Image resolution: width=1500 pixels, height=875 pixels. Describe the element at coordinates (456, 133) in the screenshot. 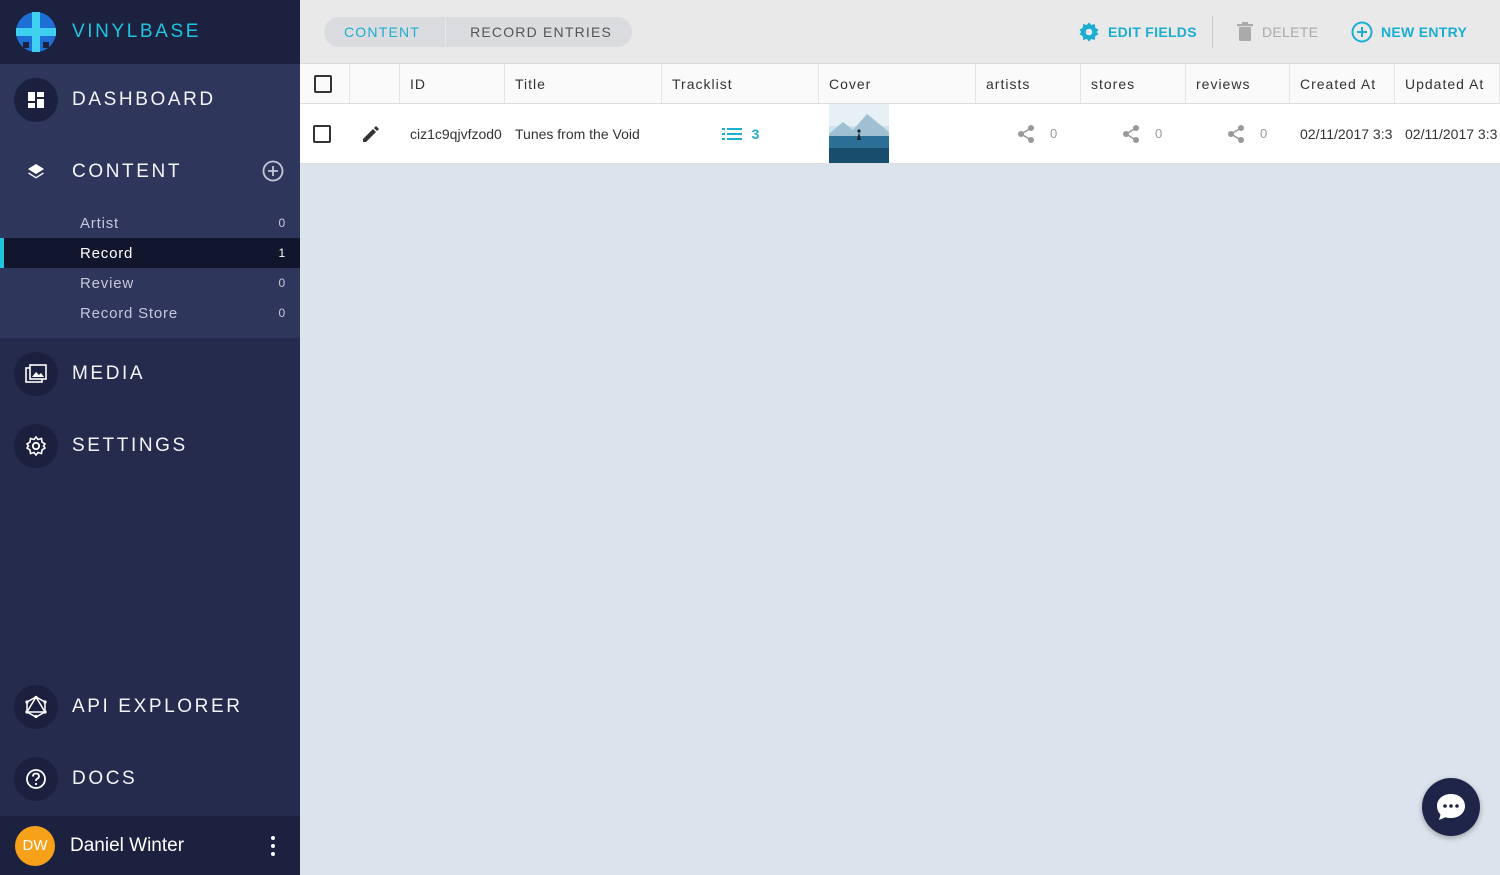

I see `cell-id: ciz1c9qjvfzod0` at that location.